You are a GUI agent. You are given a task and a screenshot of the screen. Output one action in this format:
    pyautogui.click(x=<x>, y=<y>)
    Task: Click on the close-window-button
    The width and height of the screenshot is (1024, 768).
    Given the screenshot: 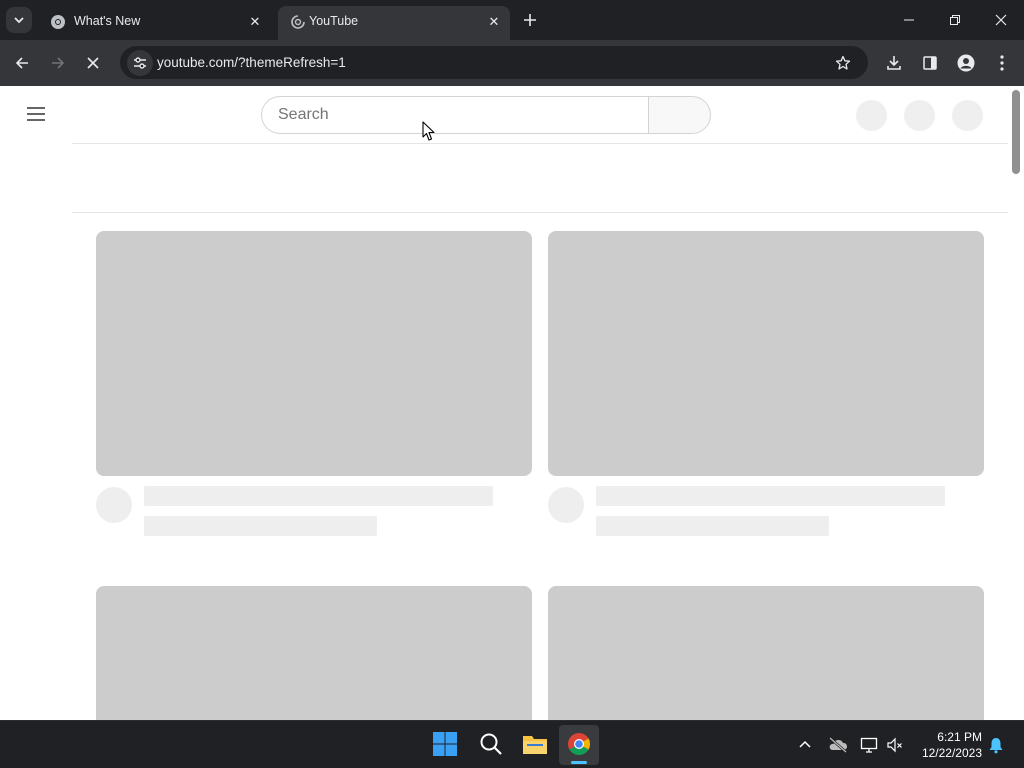 What is the action you would take?
    pyautogui.click(x=1001, y=20)
    